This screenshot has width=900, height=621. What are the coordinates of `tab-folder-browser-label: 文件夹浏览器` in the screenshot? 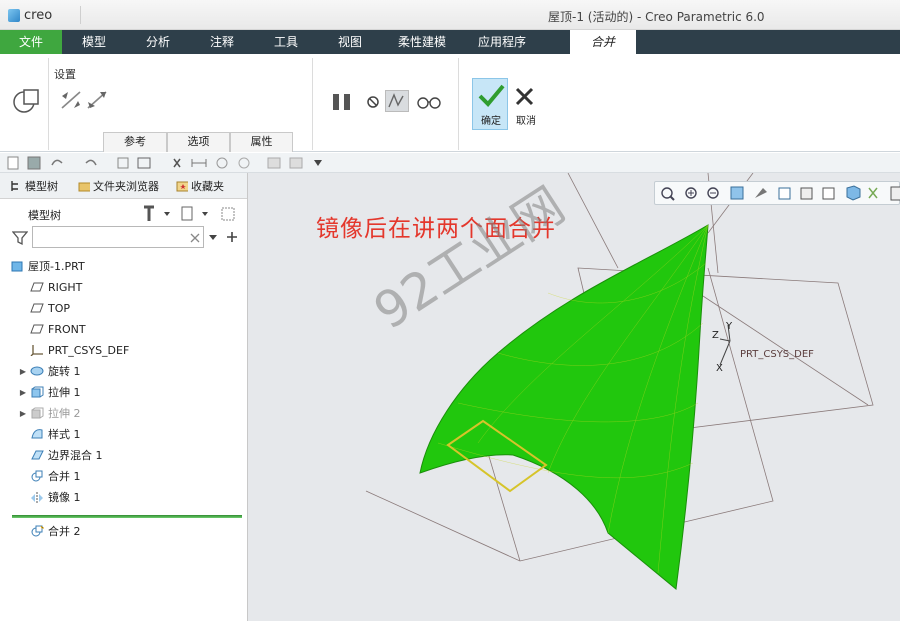 It's located at (126, 186).